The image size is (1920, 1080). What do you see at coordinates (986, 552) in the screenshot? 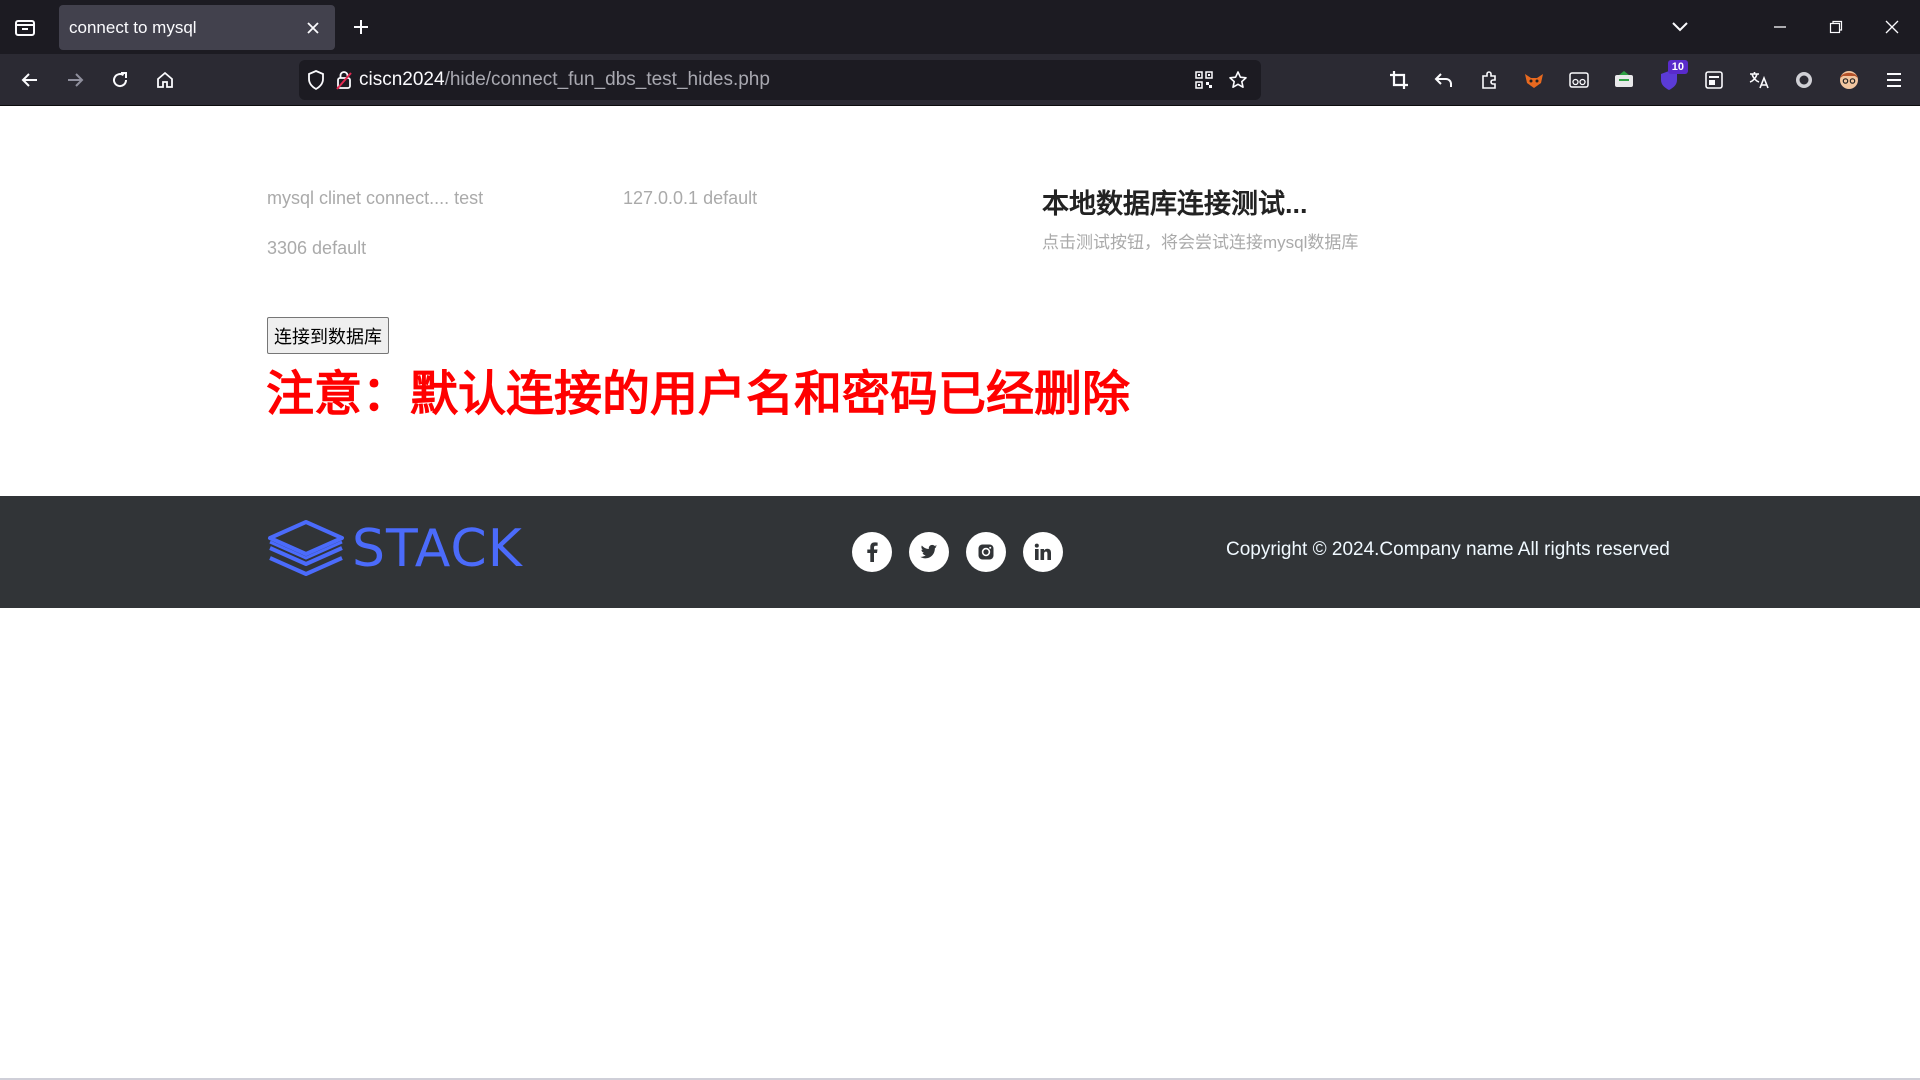
I see `instagram-icon` at bounding box center [986, 552].